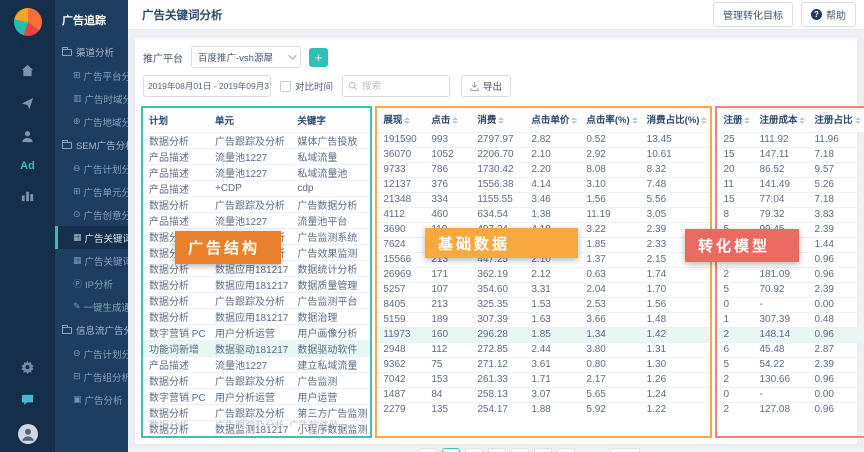  I want to click on sidebar-section-header: 信息流广告分析, so click(91, 330).